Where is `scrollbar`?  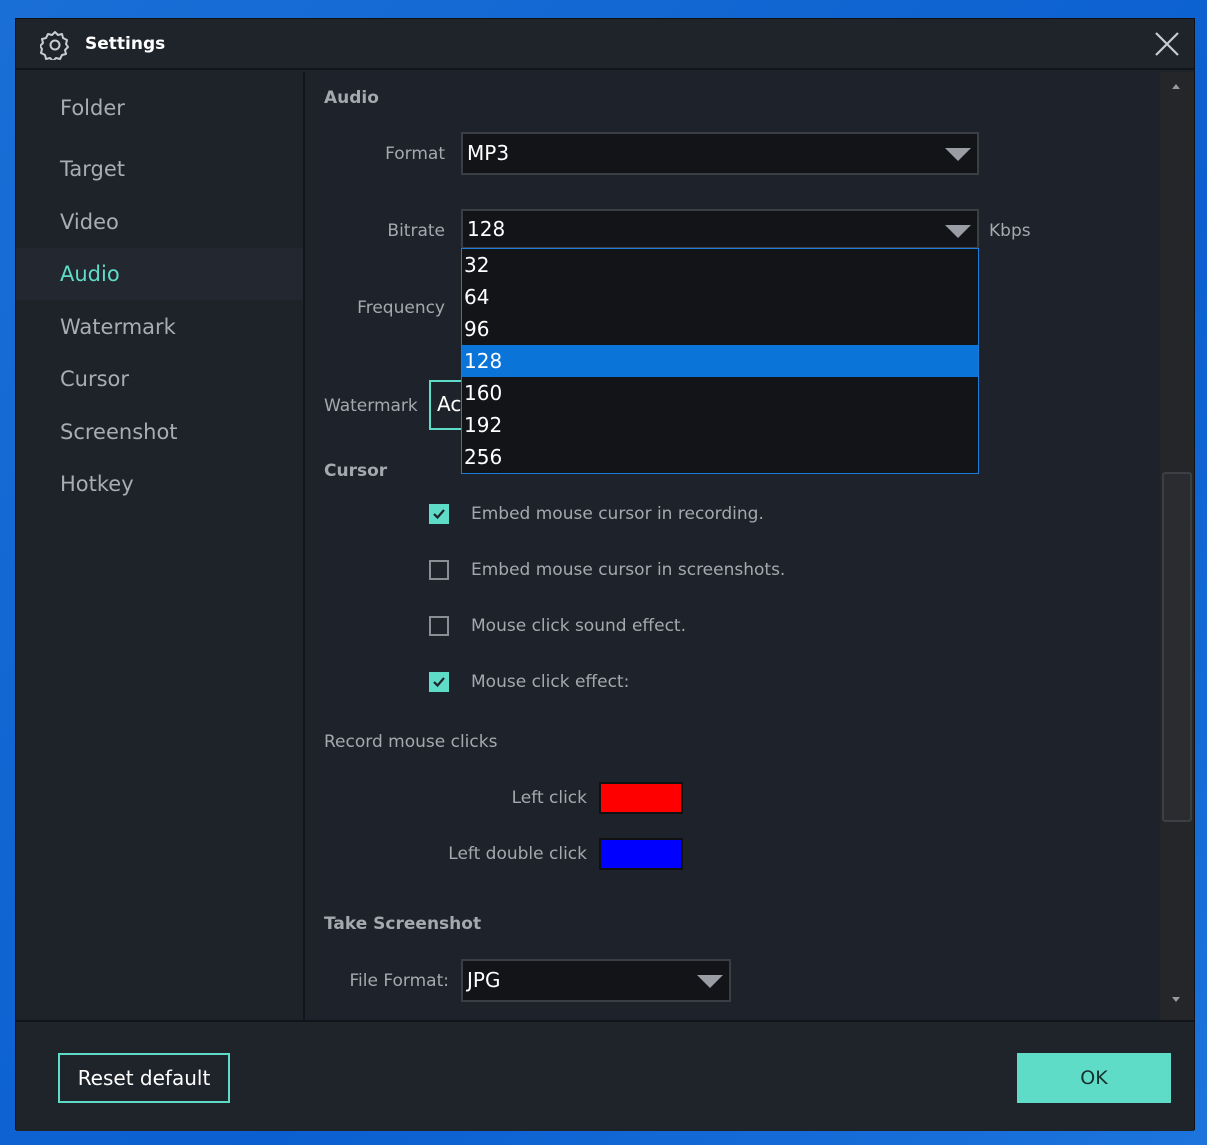
scrollbar is located at coordinates (1177, 546).